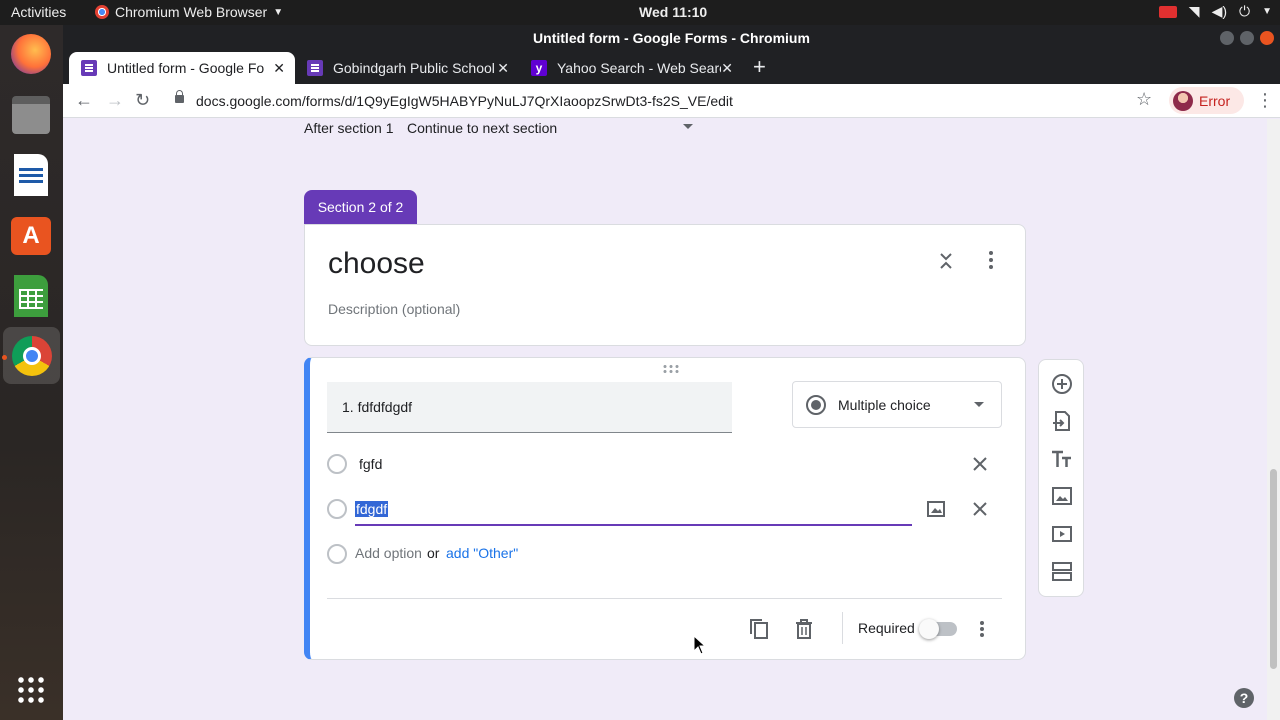 The image size is (1280, 720). What do you see at coordinates (1167, 11) in the screenshot?
I see `screen-record-icon` at bounding box center [1167, 11].